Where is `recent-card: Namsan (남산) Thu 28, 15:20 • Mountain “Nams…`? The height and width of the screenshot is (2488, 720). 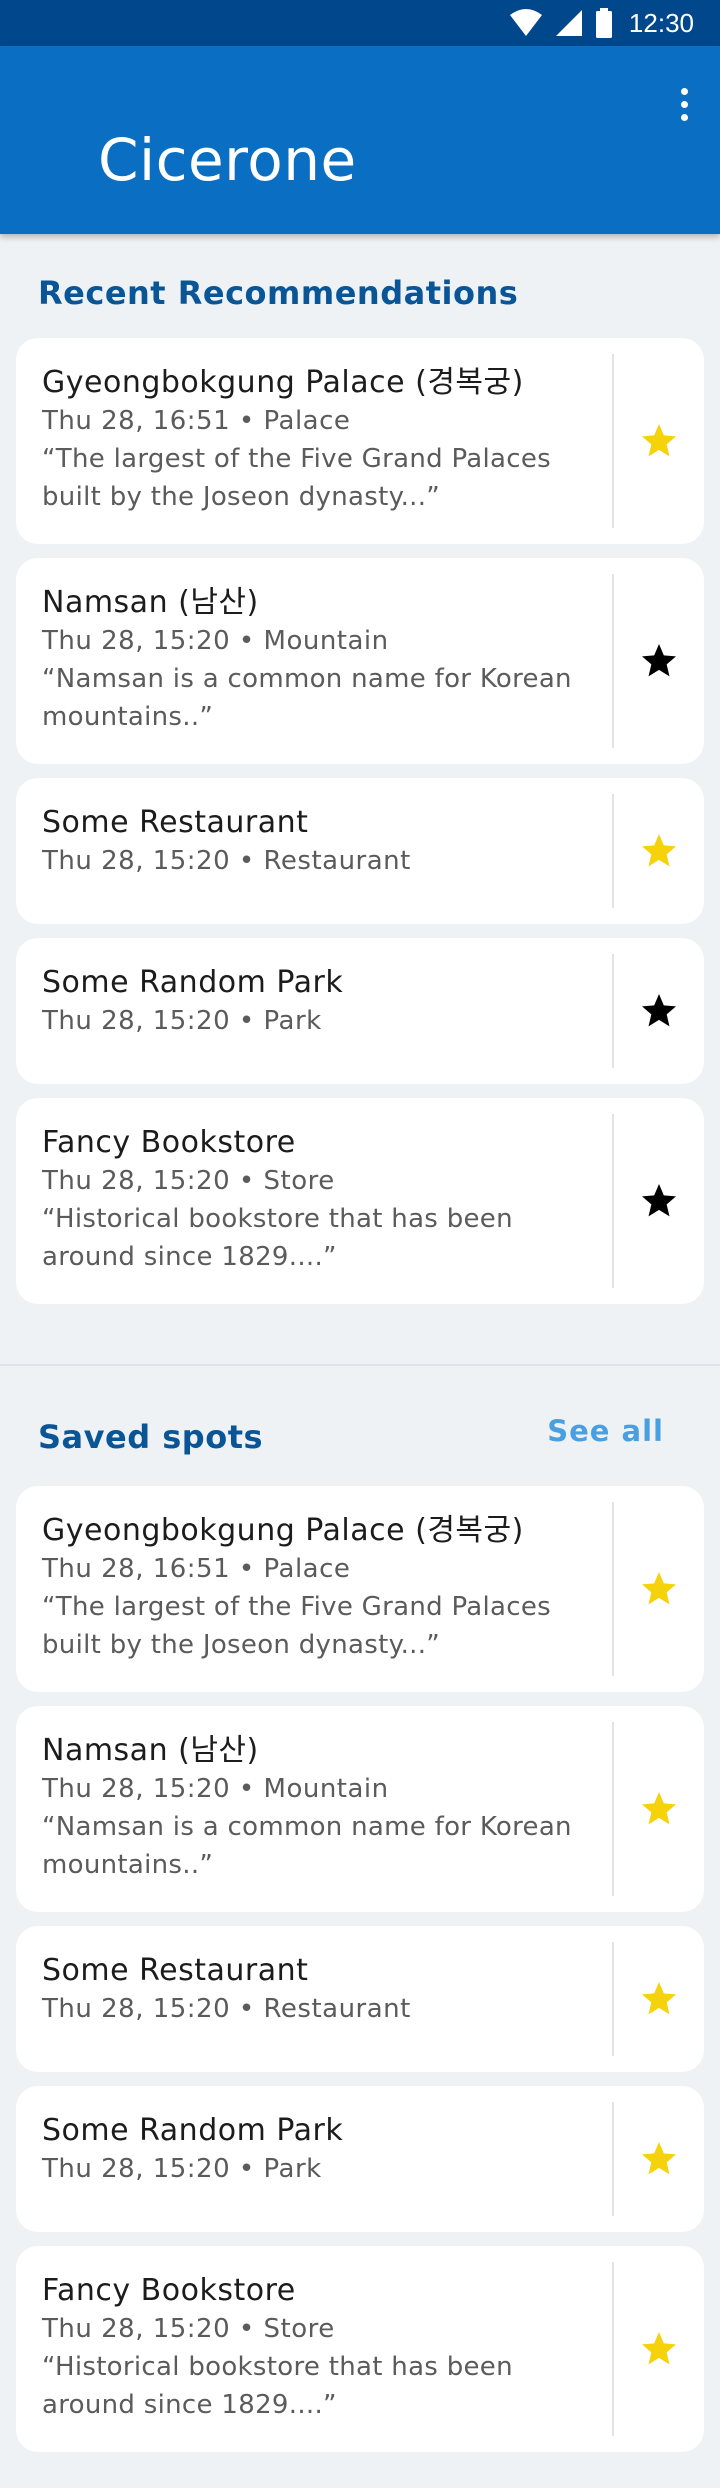 recent-card: Namsan (남산) Thu 28, 15:20 • Mountain “Nams… is located at coordinates (360, 661).